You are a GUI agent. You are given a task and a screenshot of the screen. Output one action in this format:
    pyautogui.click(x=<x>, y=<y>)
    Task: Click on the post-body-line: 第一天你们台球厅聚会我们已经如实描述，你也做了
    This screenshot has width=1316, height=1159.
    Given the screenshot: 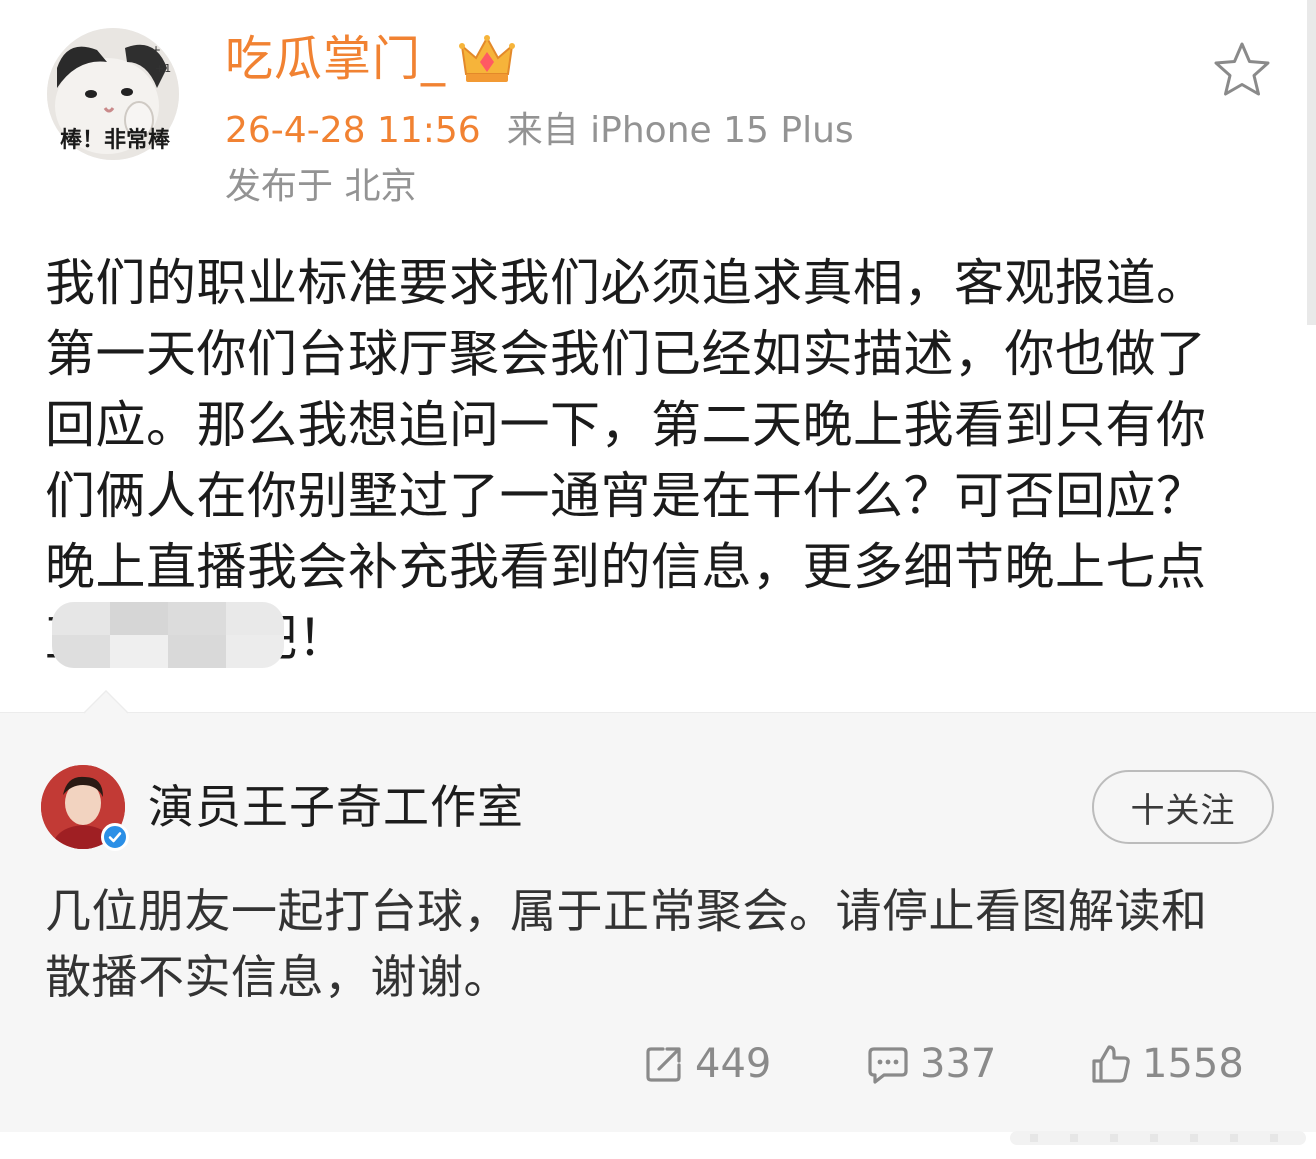 What is the action you would take?
    pyautogui.click(x=626, y=354)
    